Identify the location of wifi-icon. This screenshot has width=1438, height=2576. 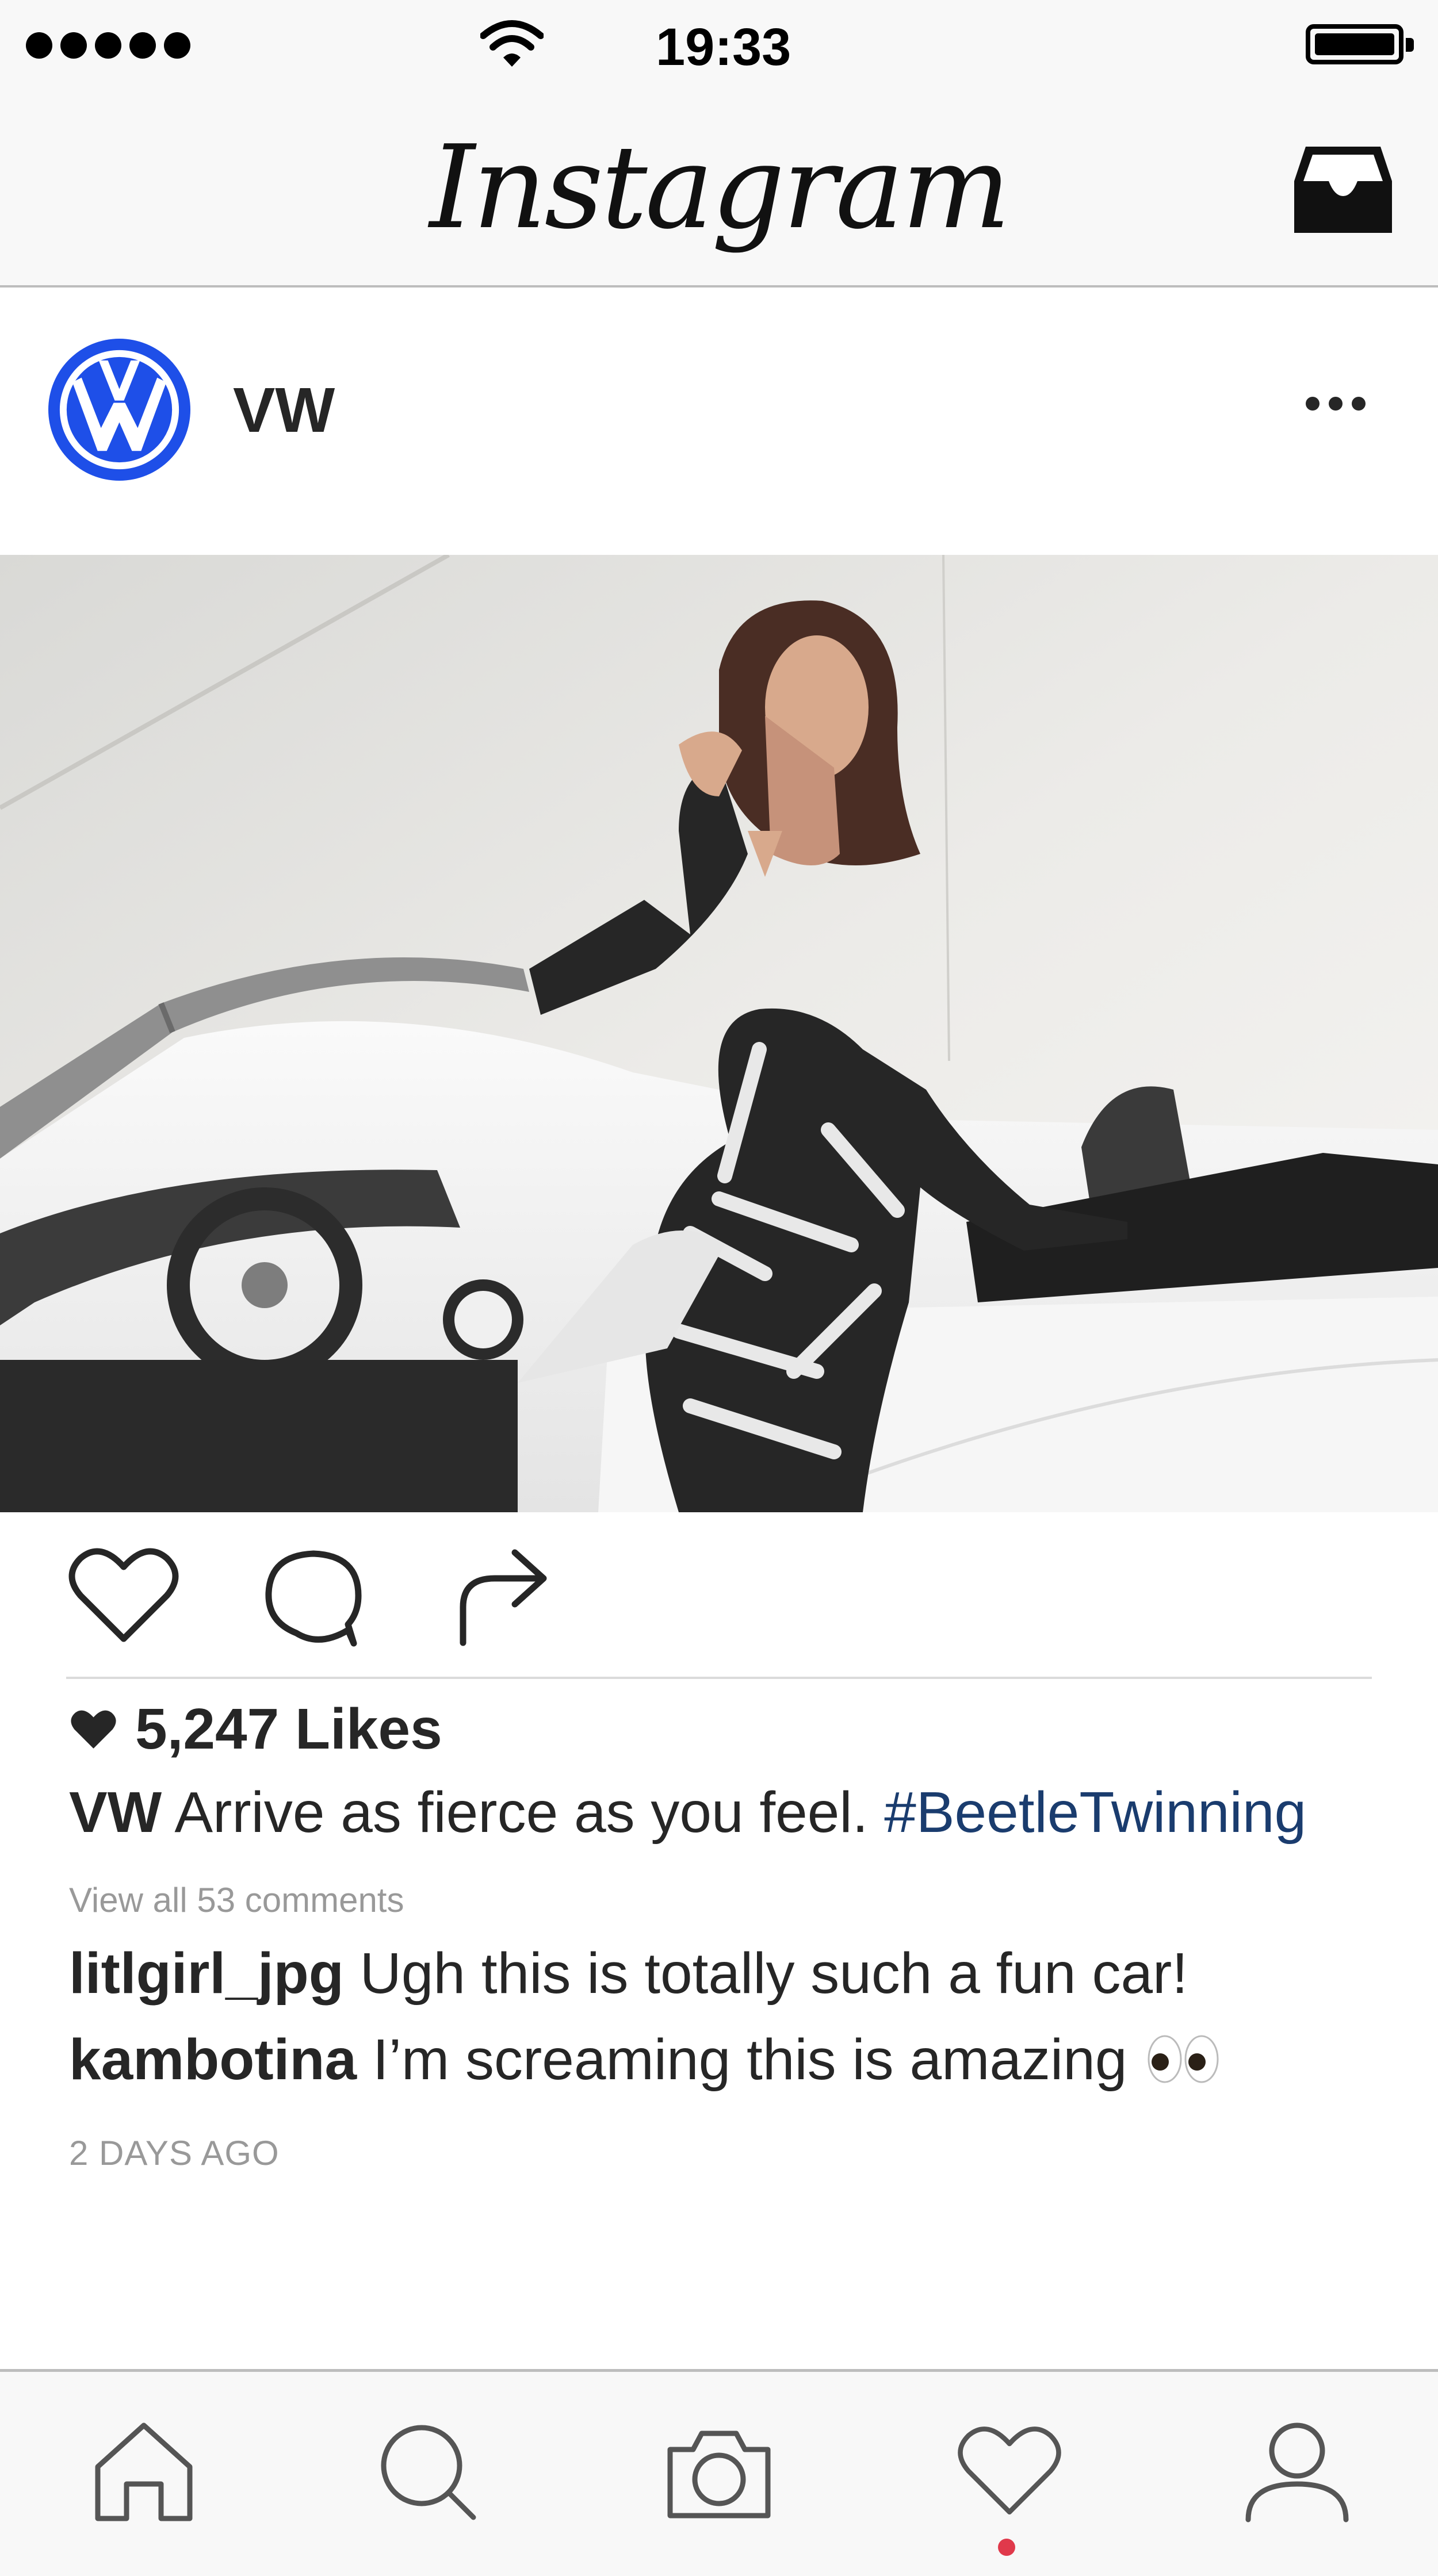
(512, 43).